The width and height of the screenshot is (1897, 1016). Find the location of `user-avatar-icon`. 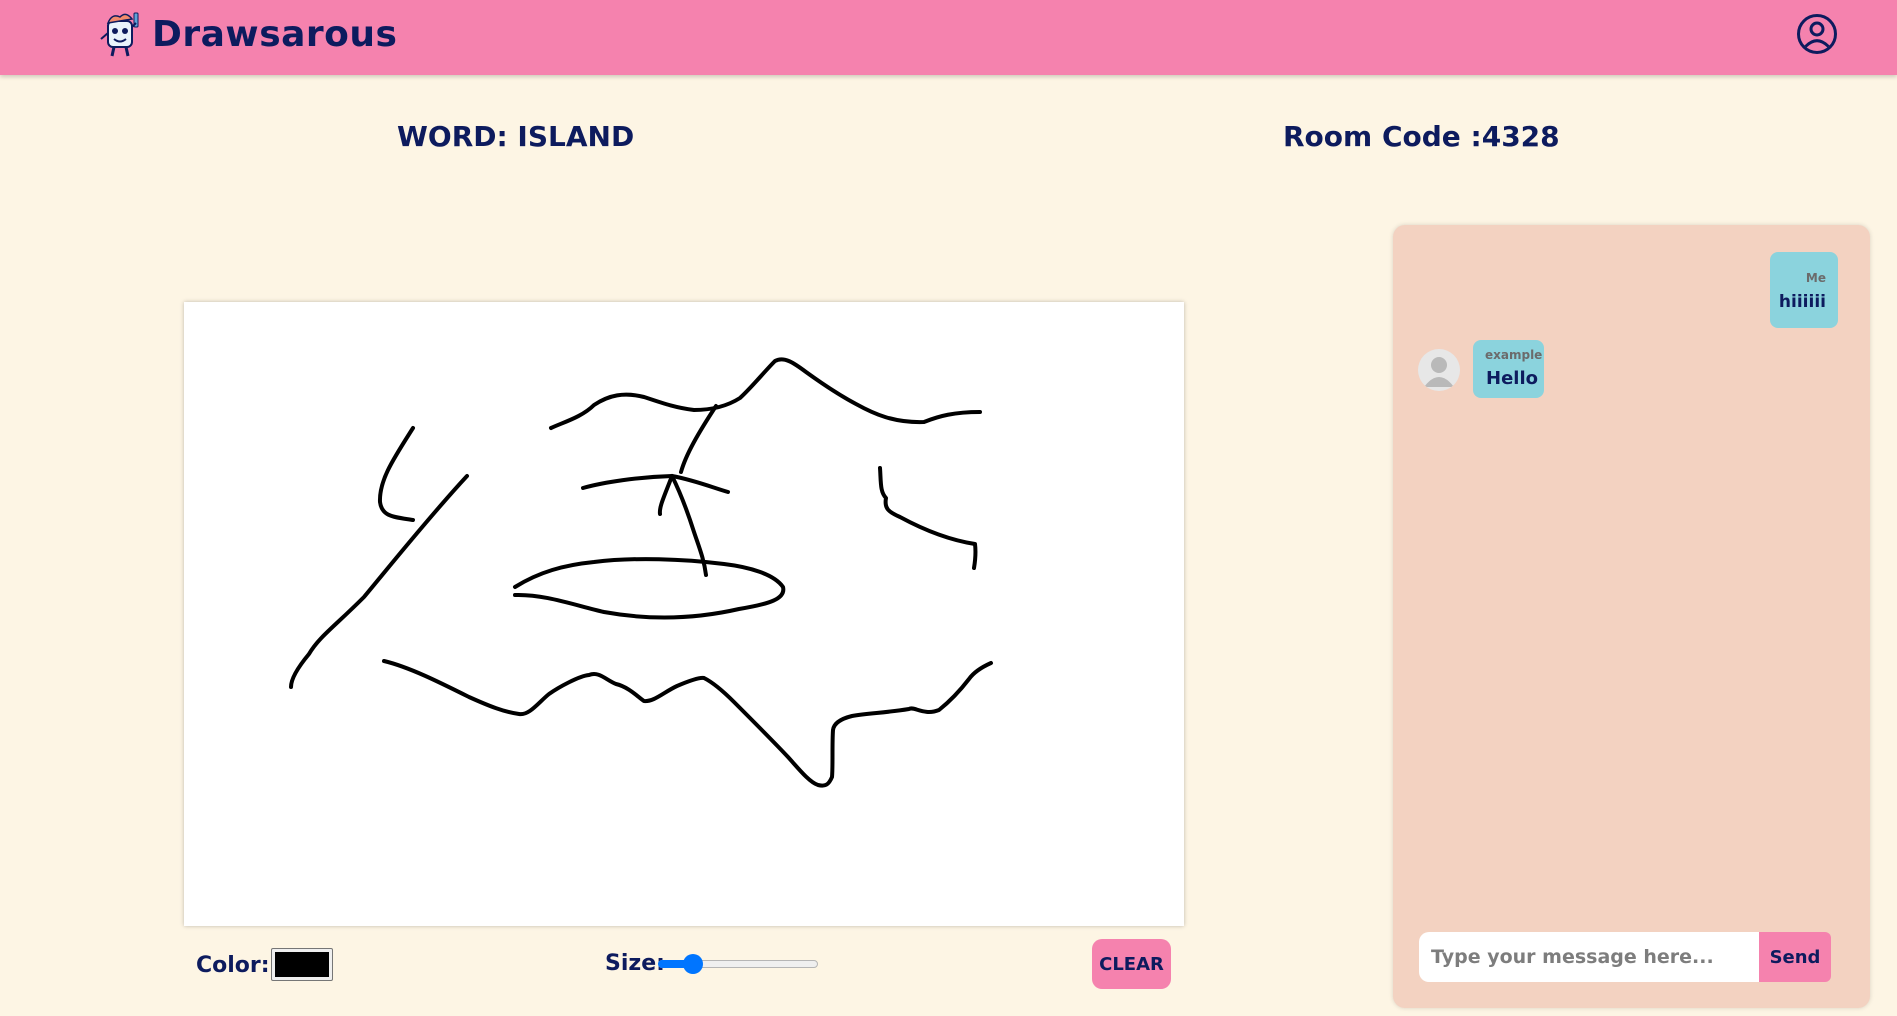

user-avatar-icon is located at coordinates (1439, 372).